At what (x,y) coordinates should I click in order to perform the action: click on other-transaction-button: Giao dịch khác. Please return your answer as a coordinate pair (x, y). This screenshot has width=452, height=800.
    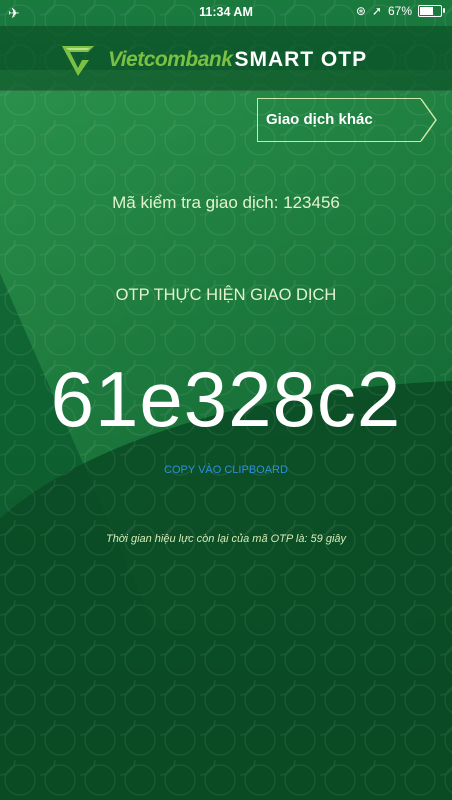
    Looking at the image, I should click on (347, 120).